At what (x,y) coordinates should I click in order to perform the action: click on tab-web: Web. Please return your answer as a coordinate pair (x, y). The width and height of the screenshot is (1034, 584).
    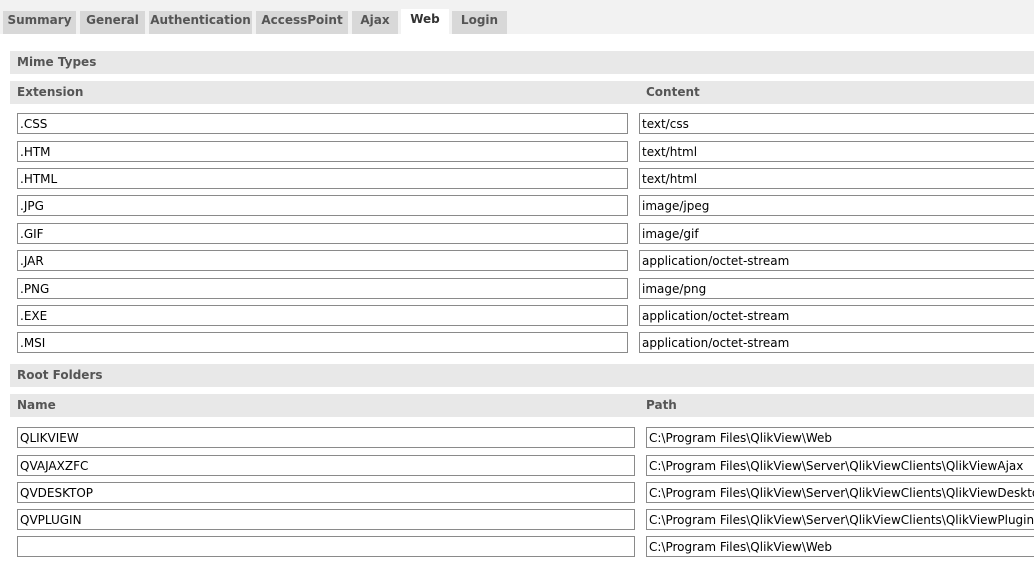
    Looking at the image, I should click on (425, 21).